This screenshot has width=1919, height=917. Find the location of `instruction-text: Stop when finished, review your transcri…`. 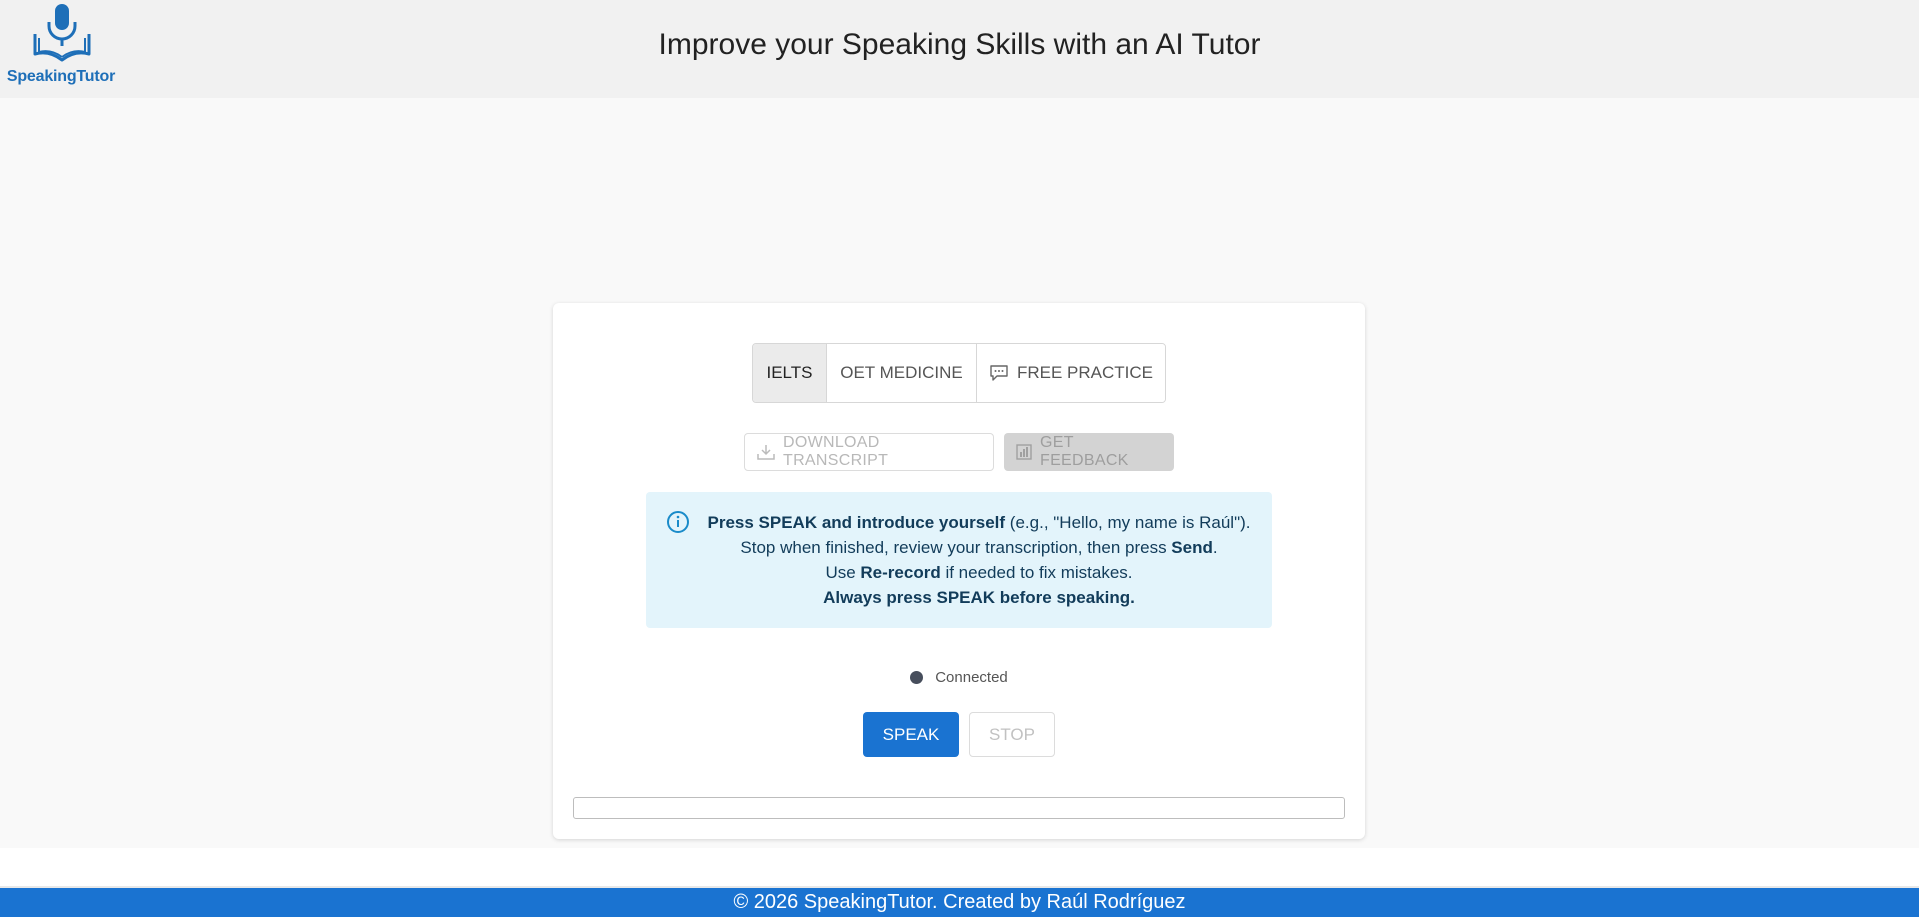

instruction-text: Stop when finished, review your transcri… is located at coordinates (956, 547).